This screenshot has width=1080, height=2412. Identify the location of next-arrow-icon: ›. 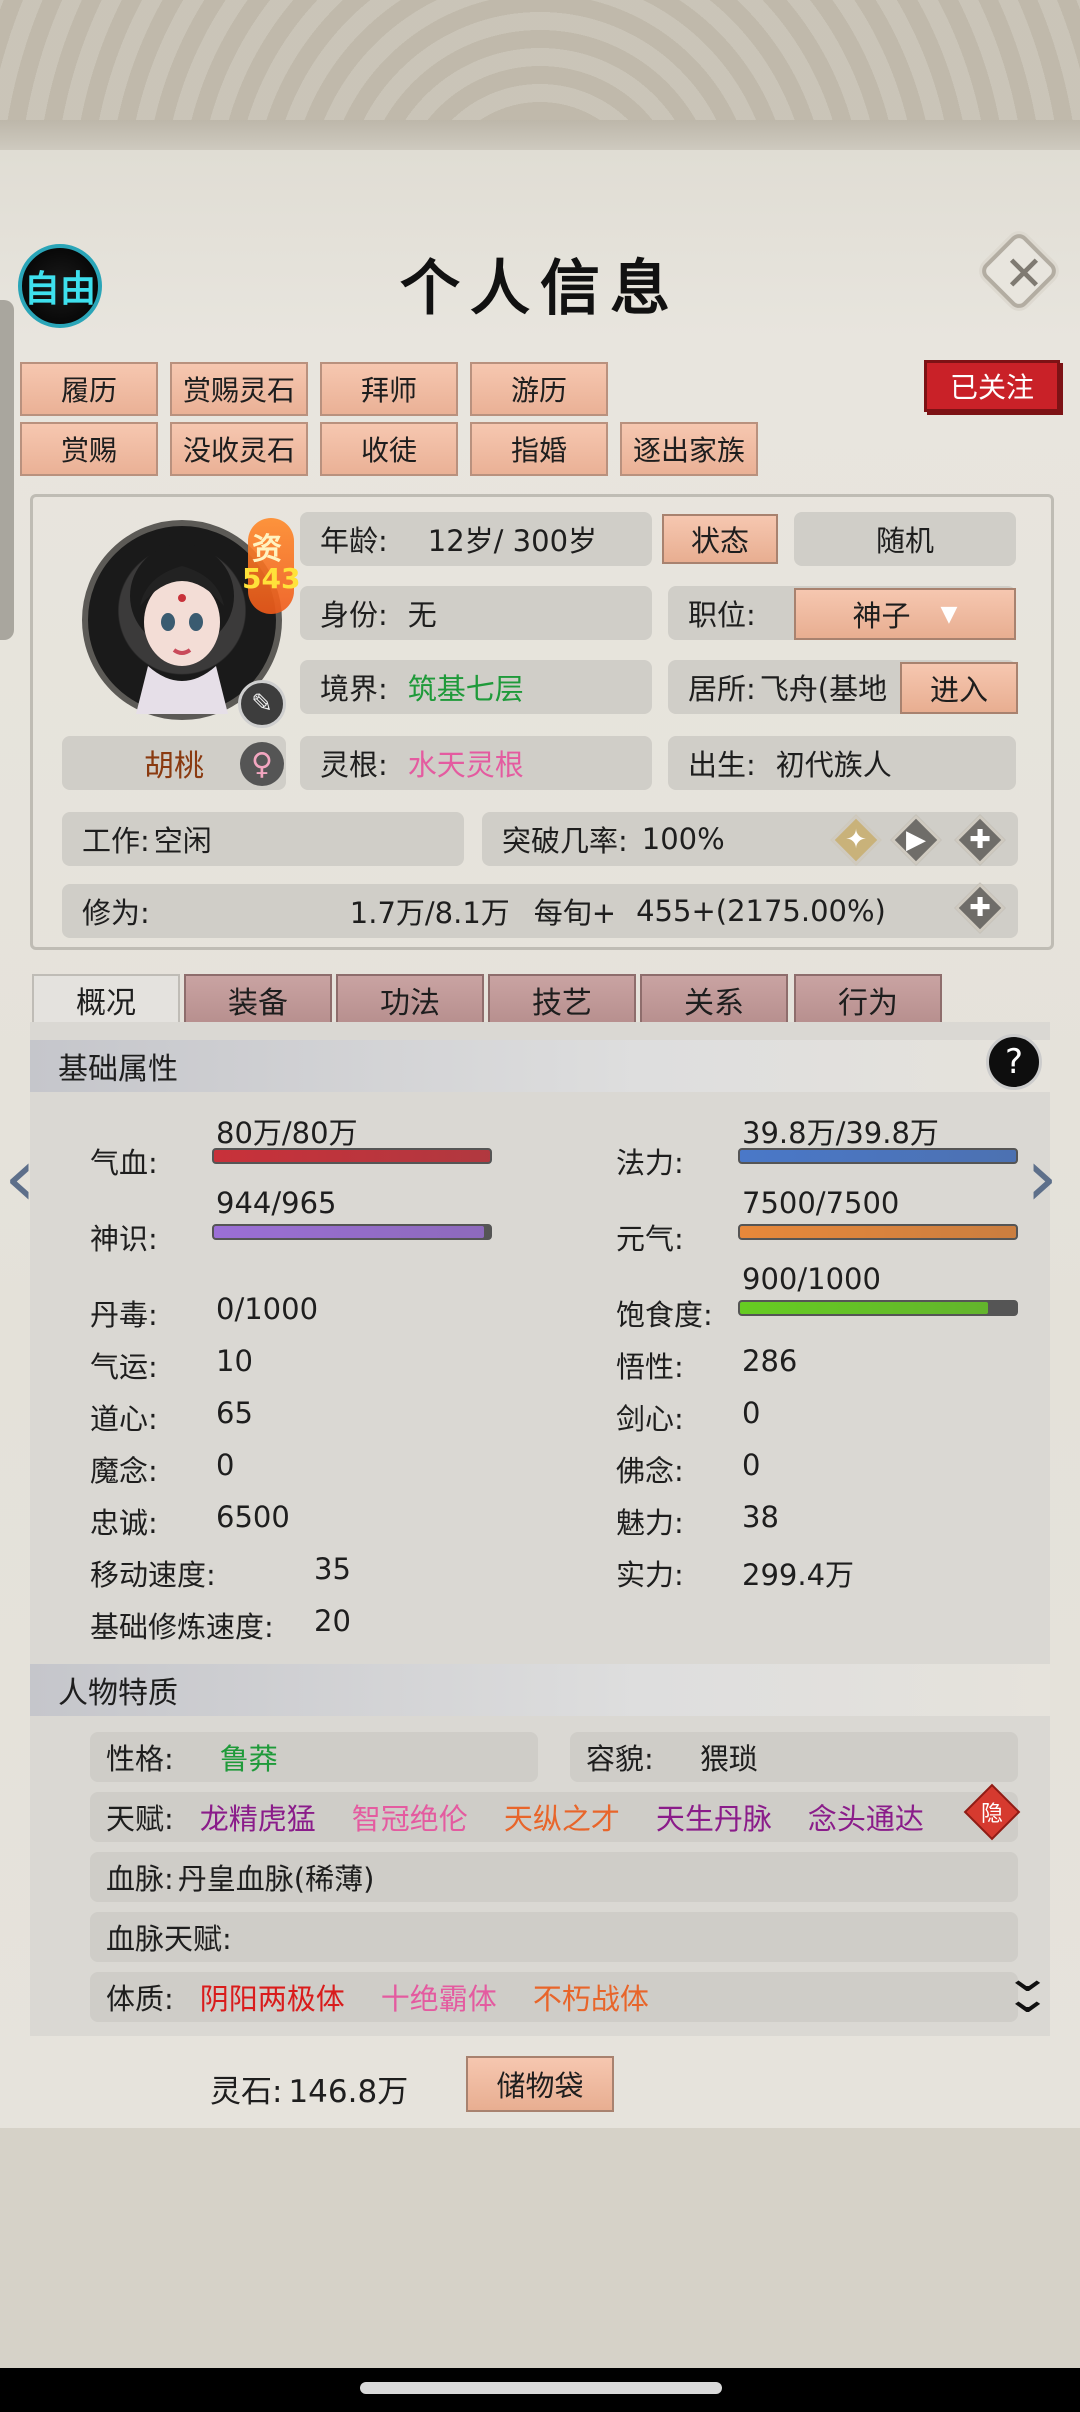
(1042, 1178).